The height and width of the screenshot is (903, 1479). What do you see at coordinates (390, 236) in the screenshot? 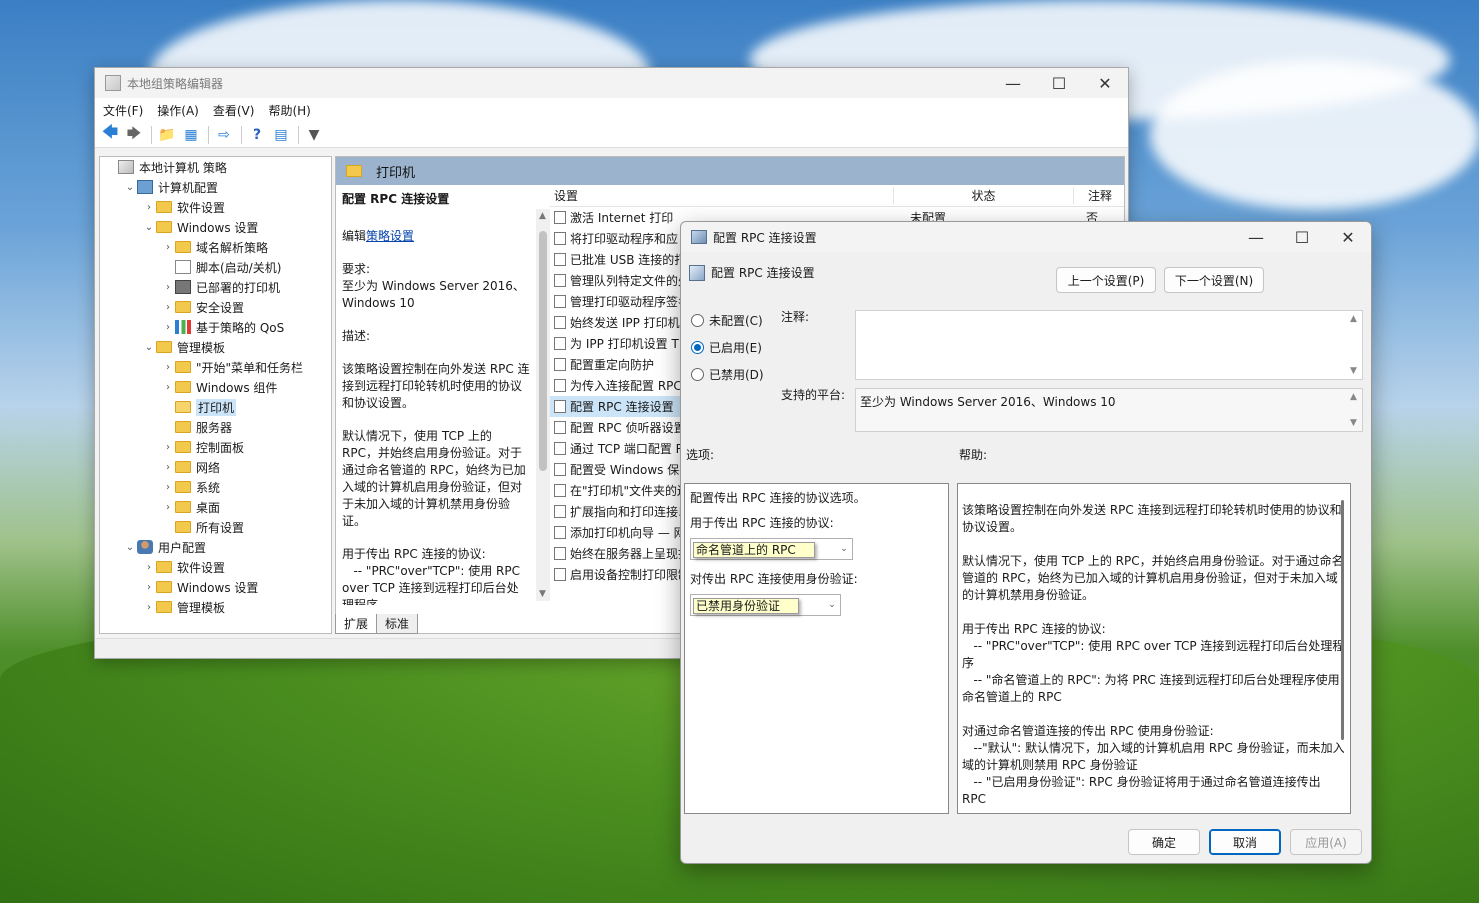
I see `edit-policy-link: 策略设置` at bounding box center [390, 236].